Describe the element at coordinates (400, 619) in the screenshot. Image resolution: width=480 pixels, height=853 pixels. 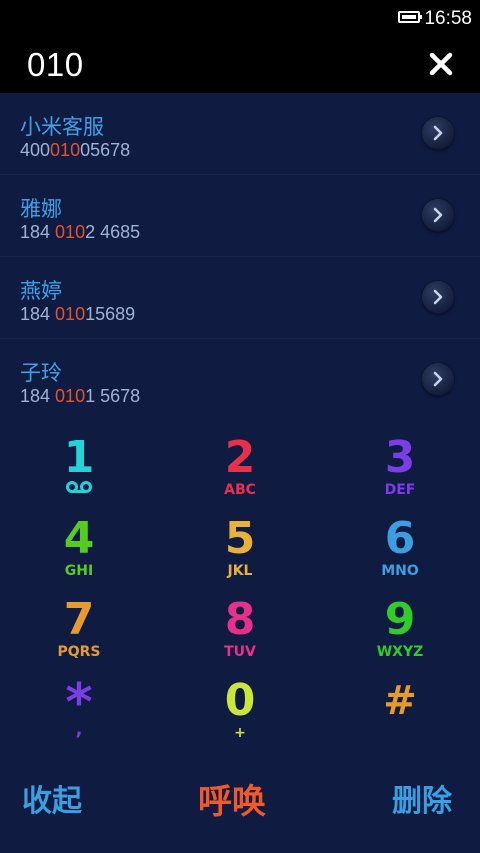
I see `key-digit: 9` at that location.